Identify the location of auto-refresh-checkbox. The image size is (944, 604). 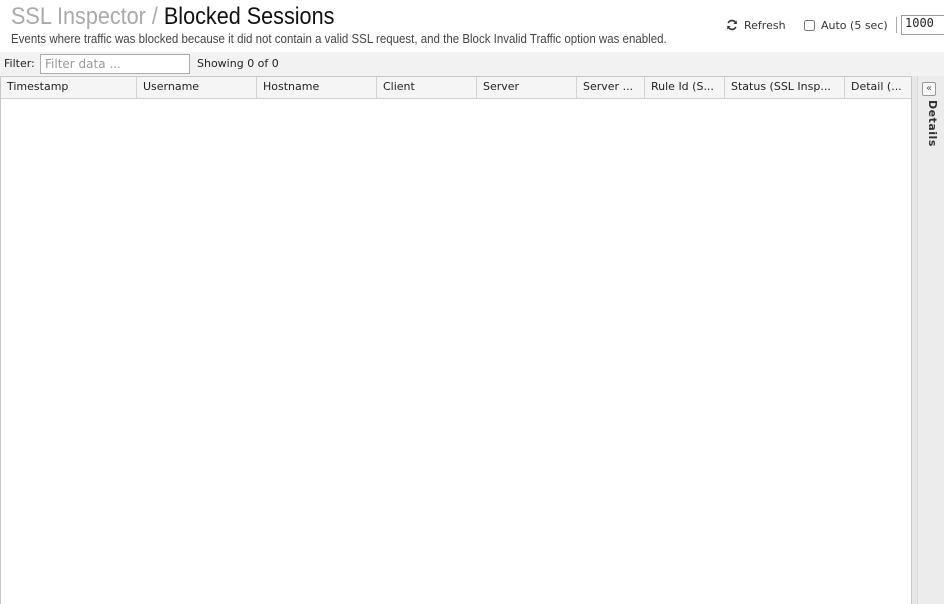
(809, 25).